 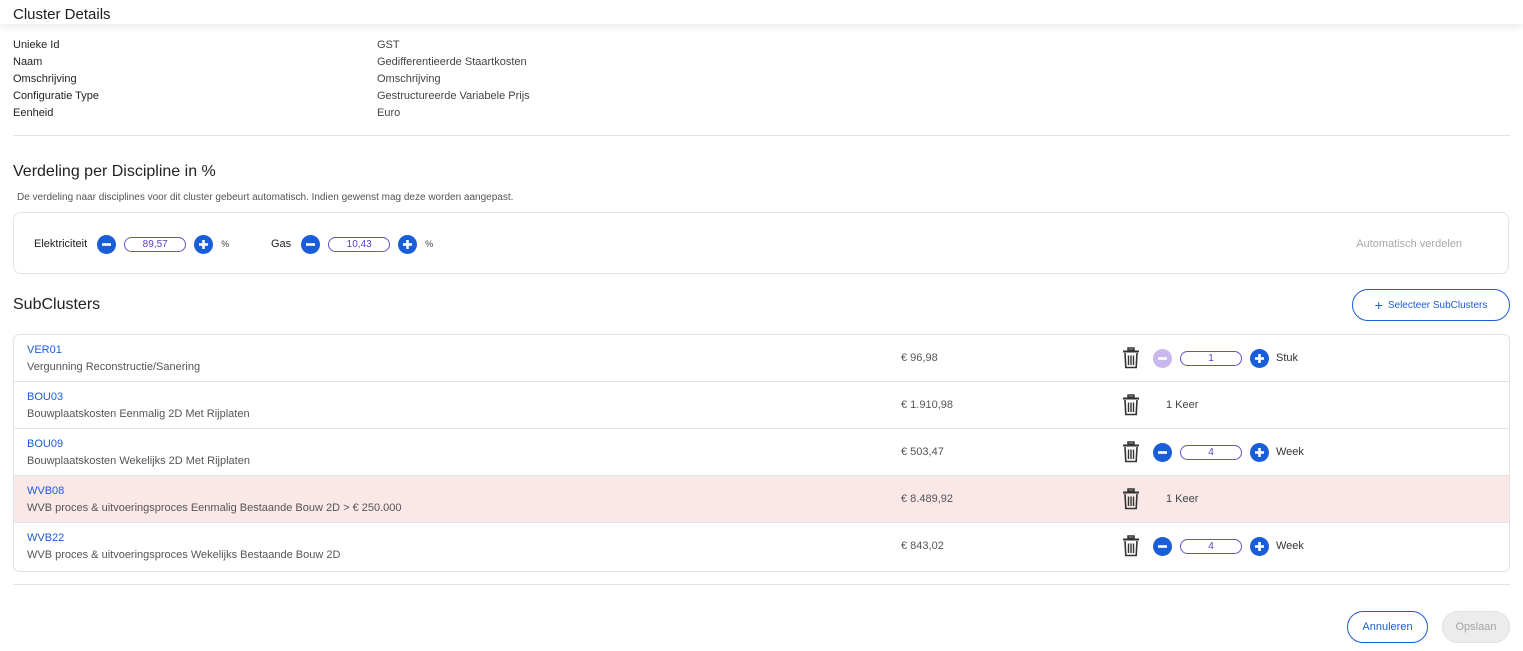 I want to click on detail-label: Omschrijving, so click(x=45, y=79).